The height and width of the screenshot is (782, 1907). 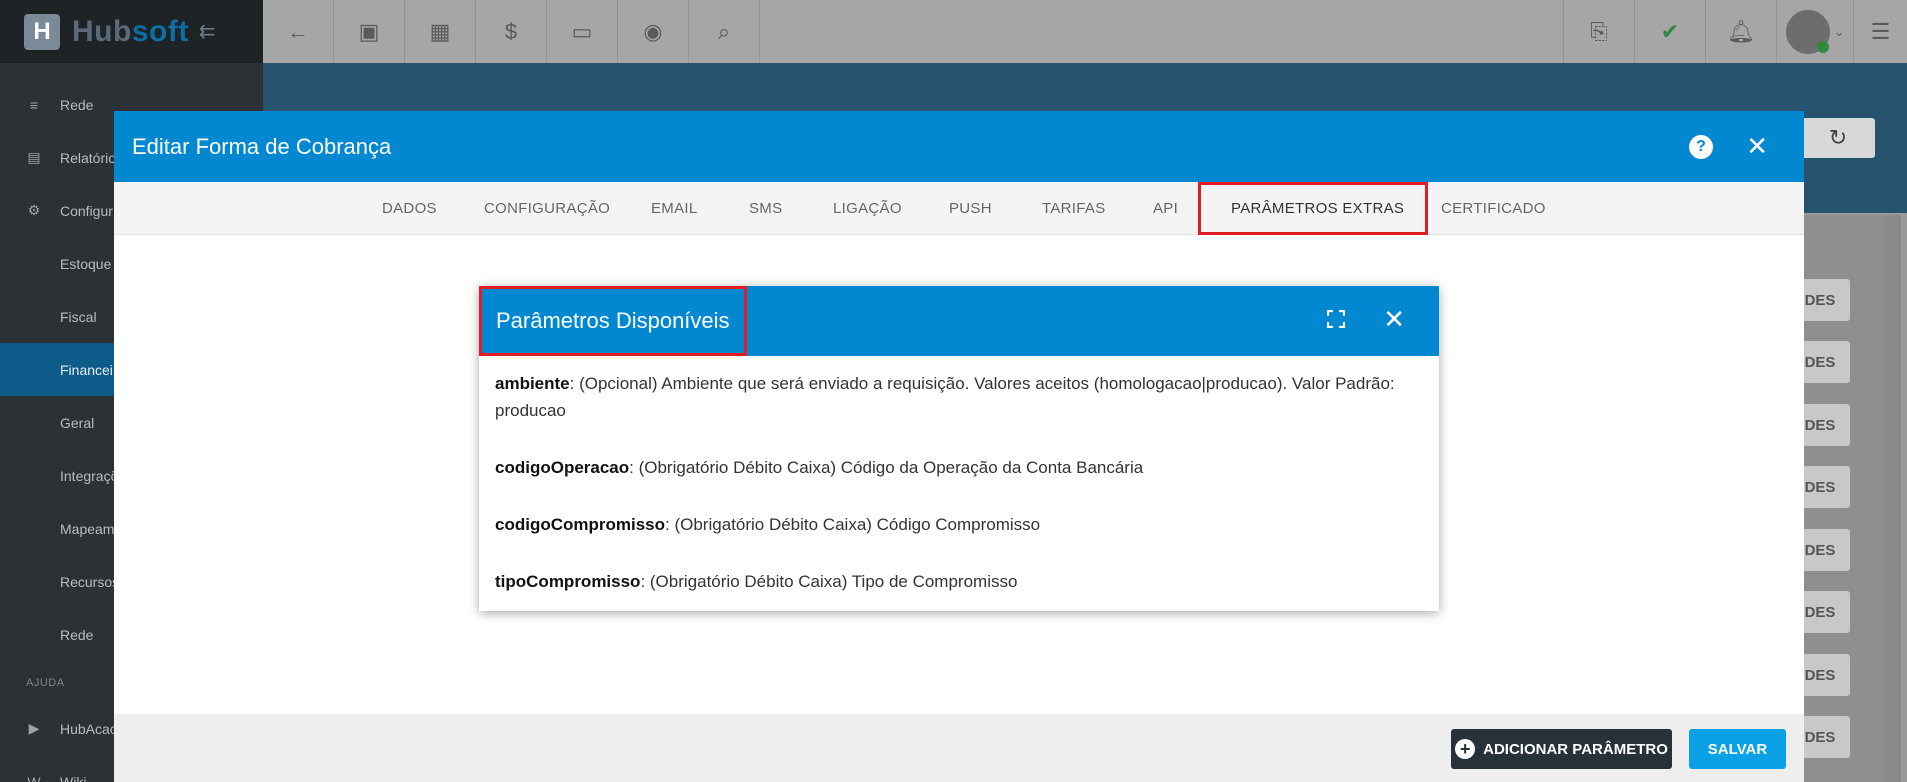 I want to click on terminal-icon: ▭, so click(x=582, y=31).